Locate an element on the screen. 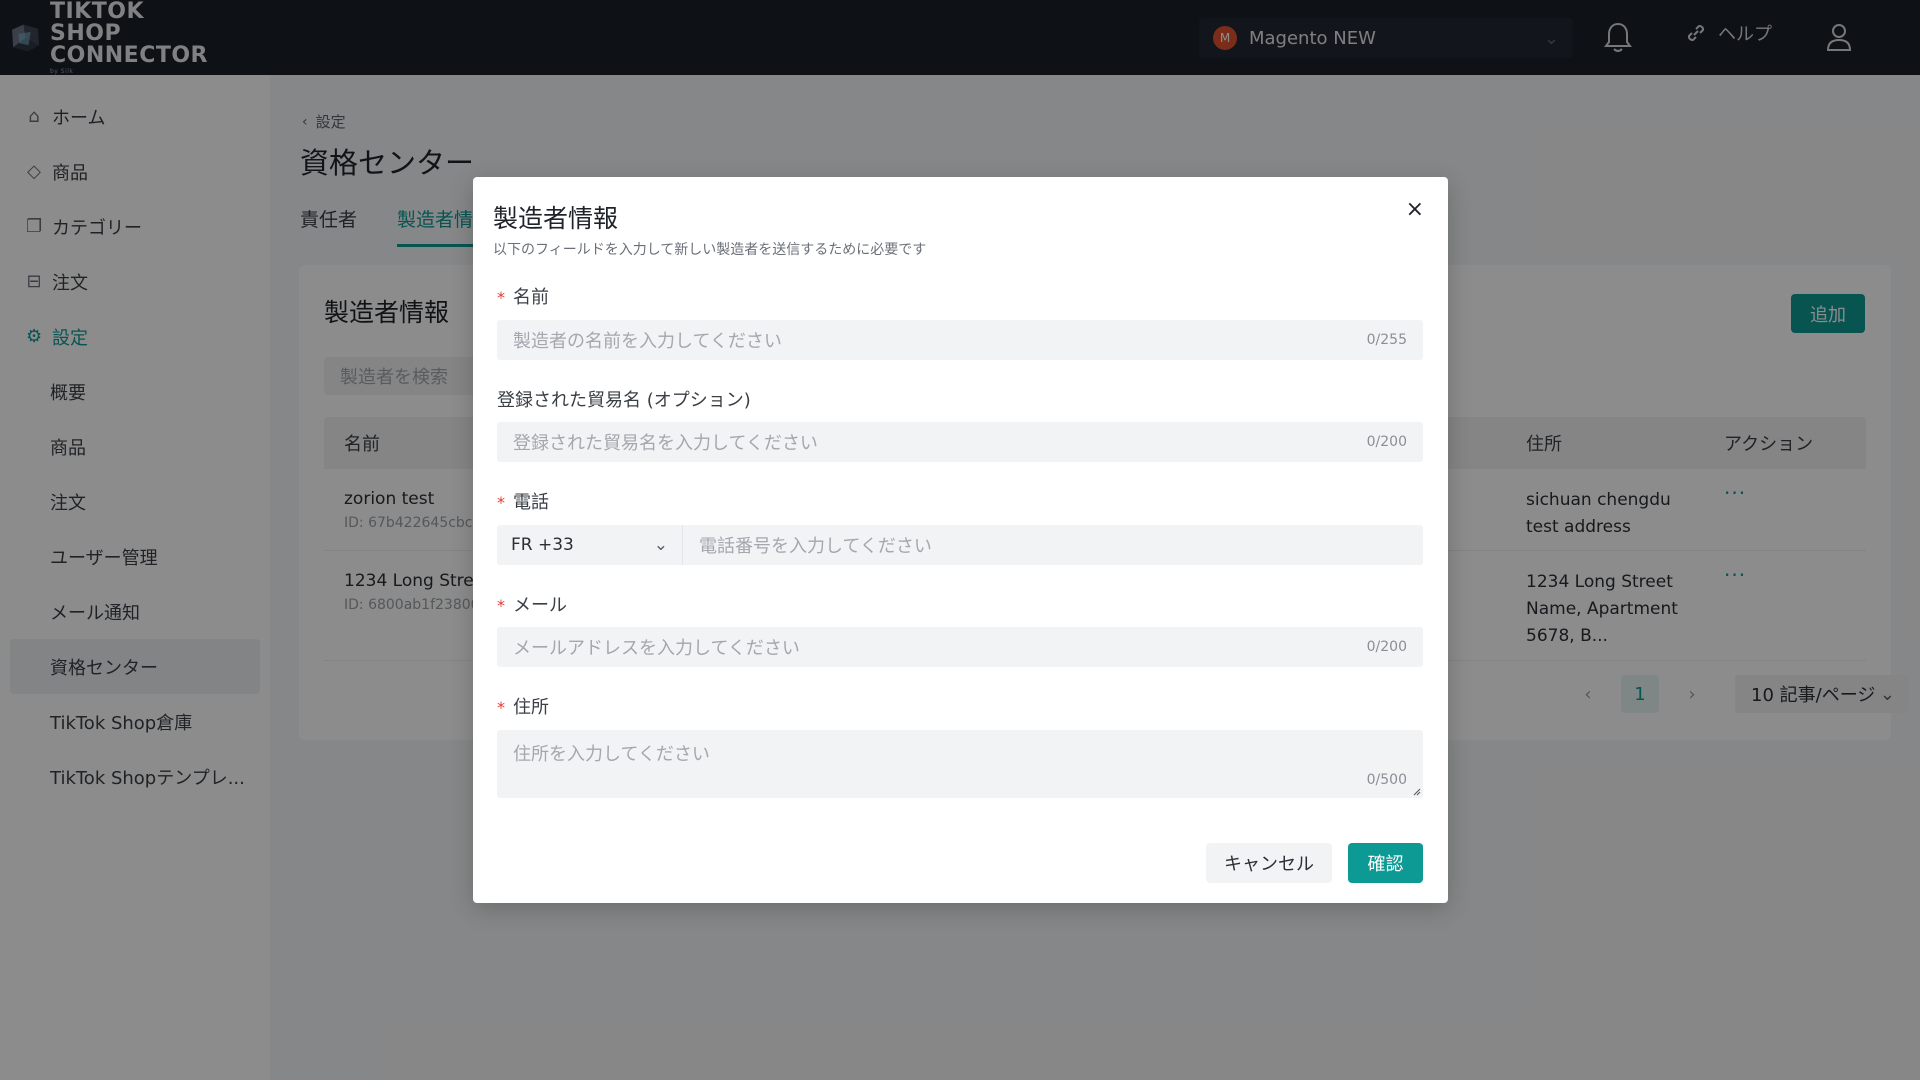  country-code-value: FR +33 is located at coordinates (542, 545).